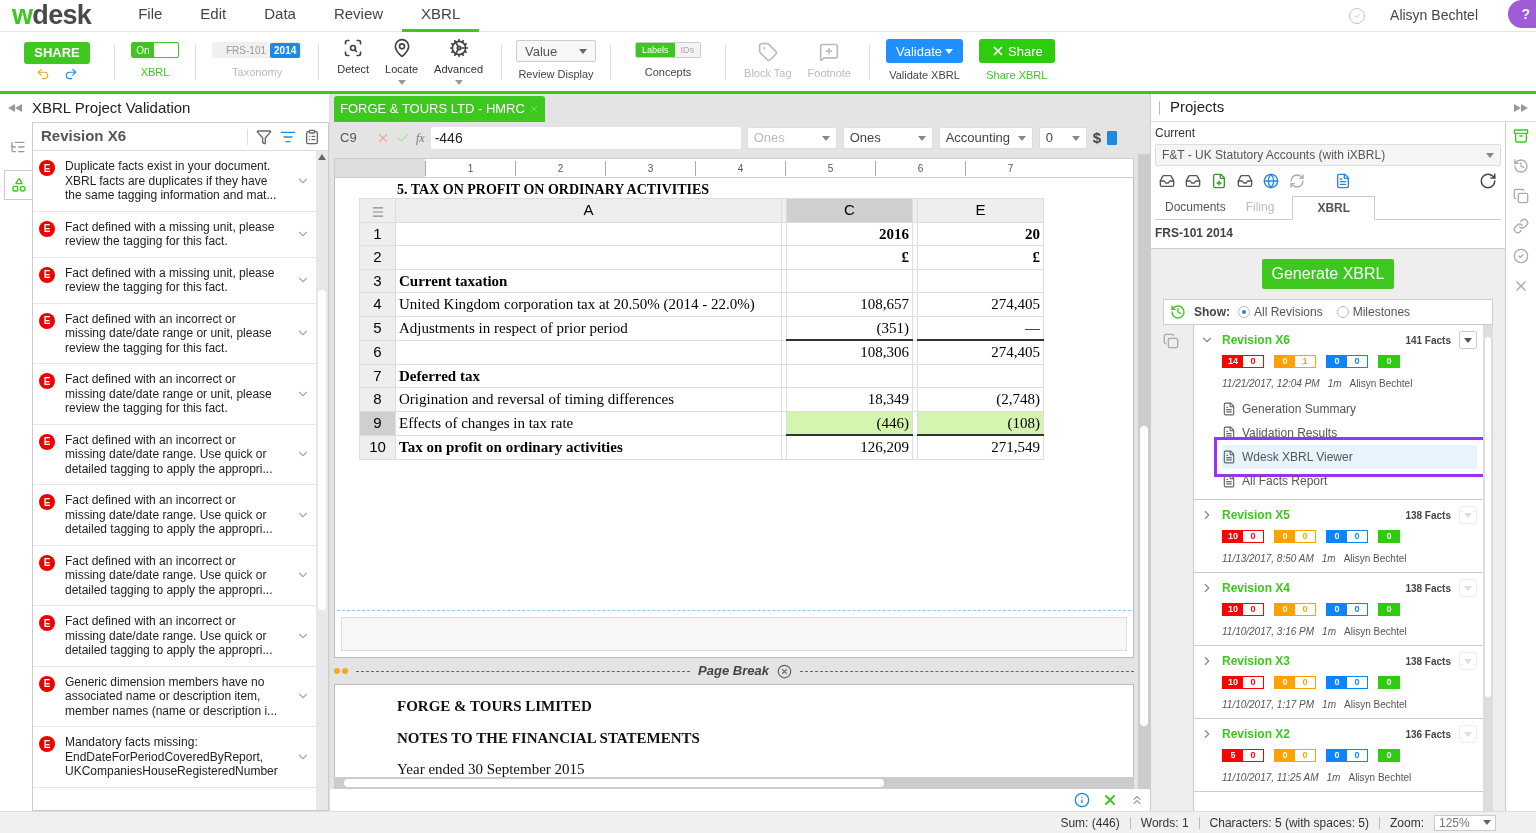 Image resolution: width=1536 pixels, height=833 pixels. What do you see at coordinates (1271, 181) in the screenshot?
I see `globe-icon` at bounding box center [1271, 181].